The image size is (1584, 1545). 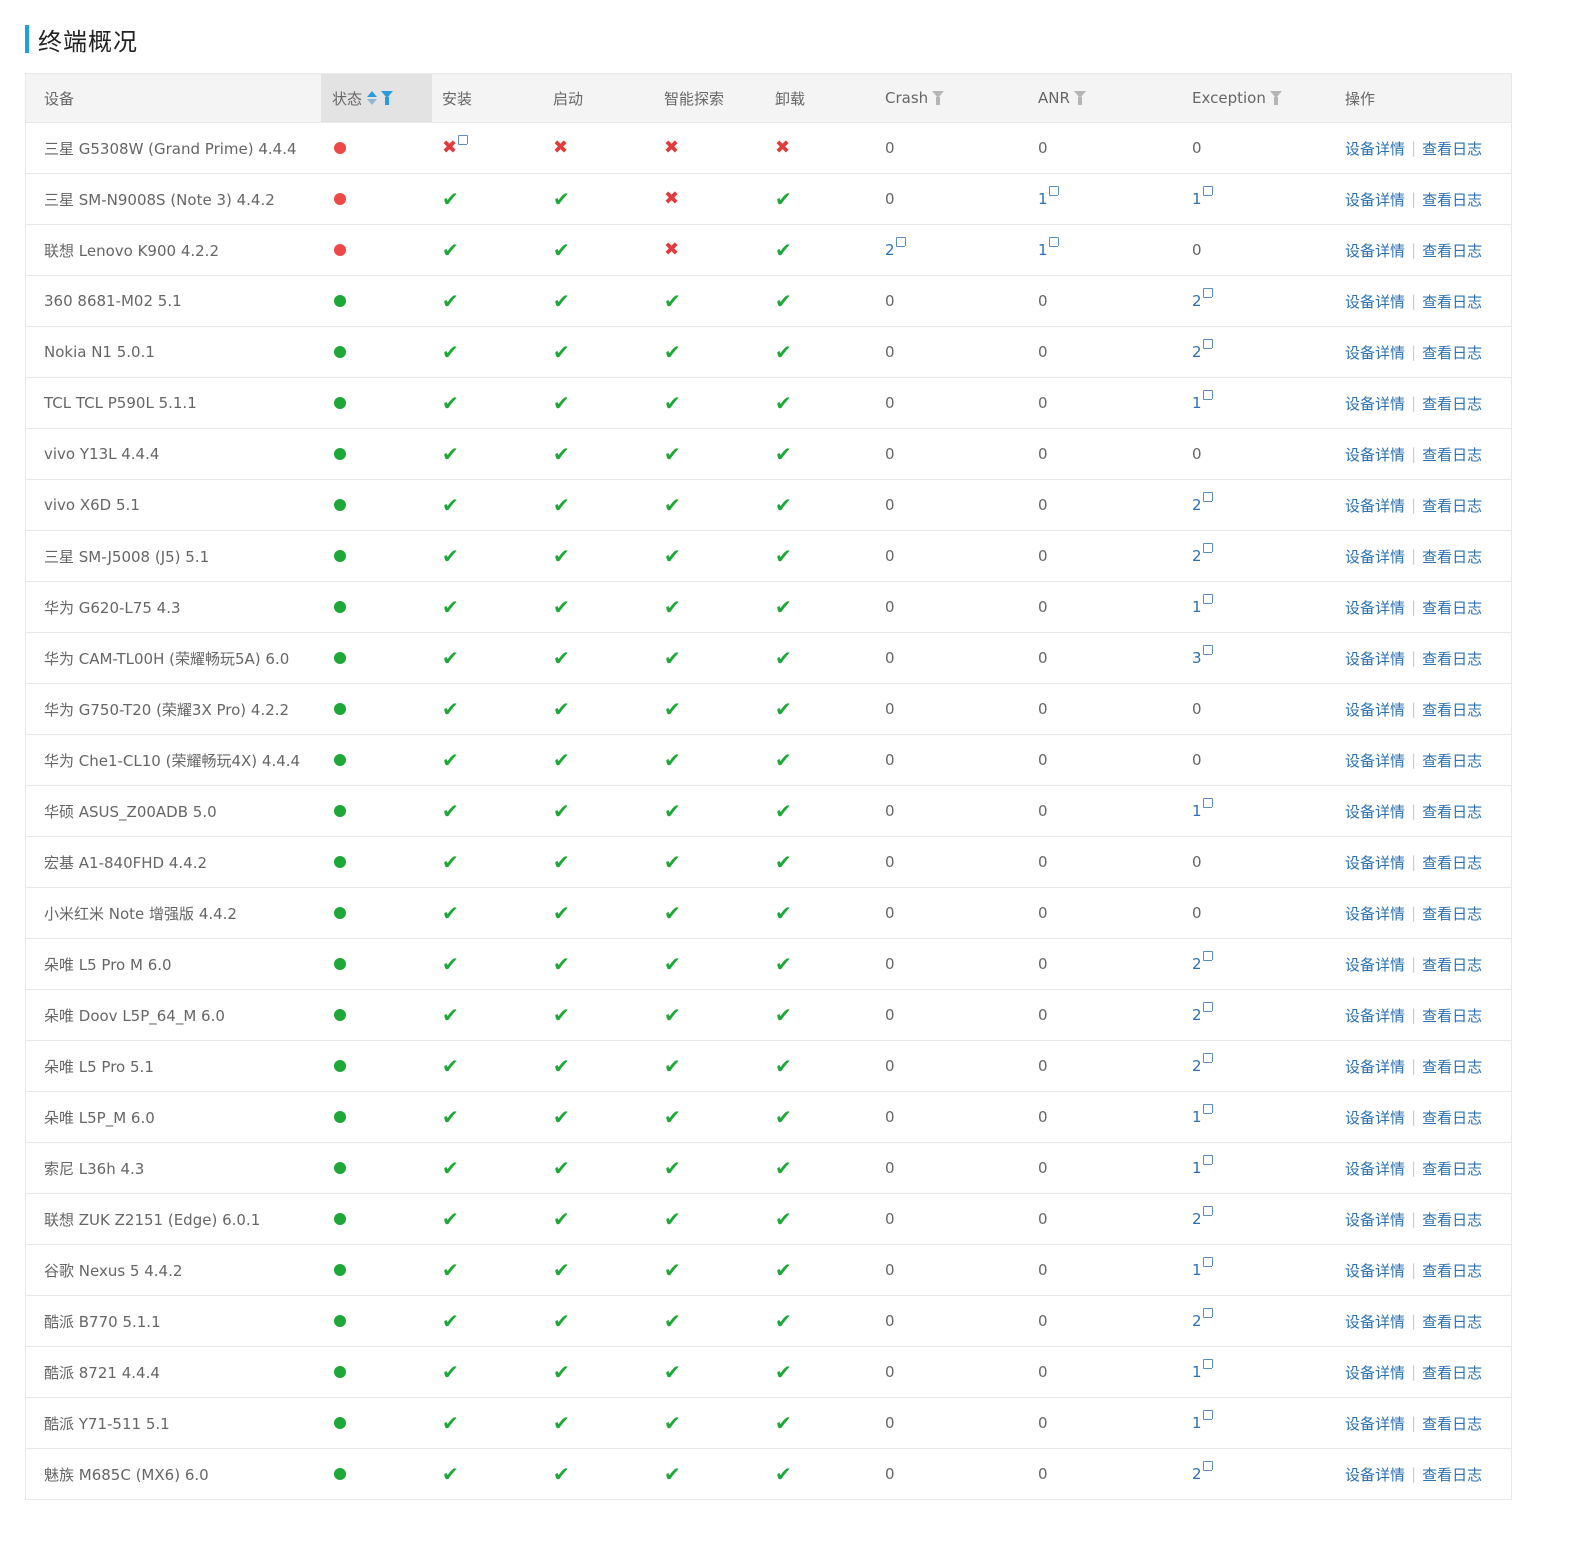 What do you see at coordinates (363, 98) in the screenshot?
I see `header-status: 状态` at bounding box center [363, 98].